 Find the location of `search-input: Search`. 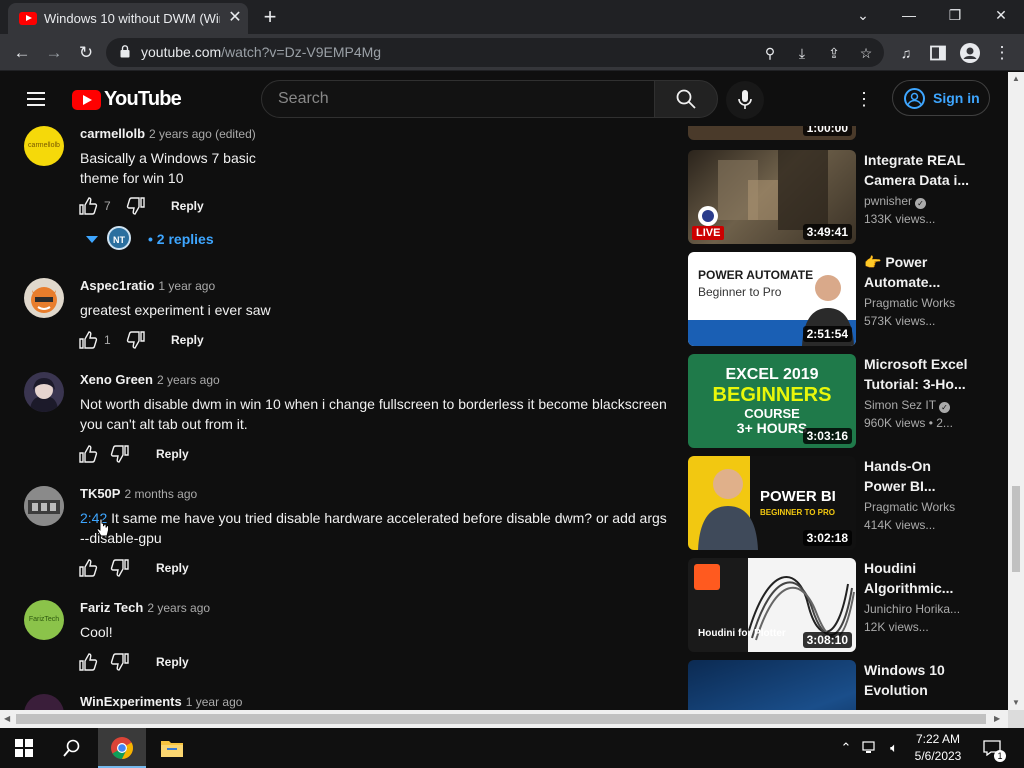

search-input: Search is located at coordinates (458, 99).